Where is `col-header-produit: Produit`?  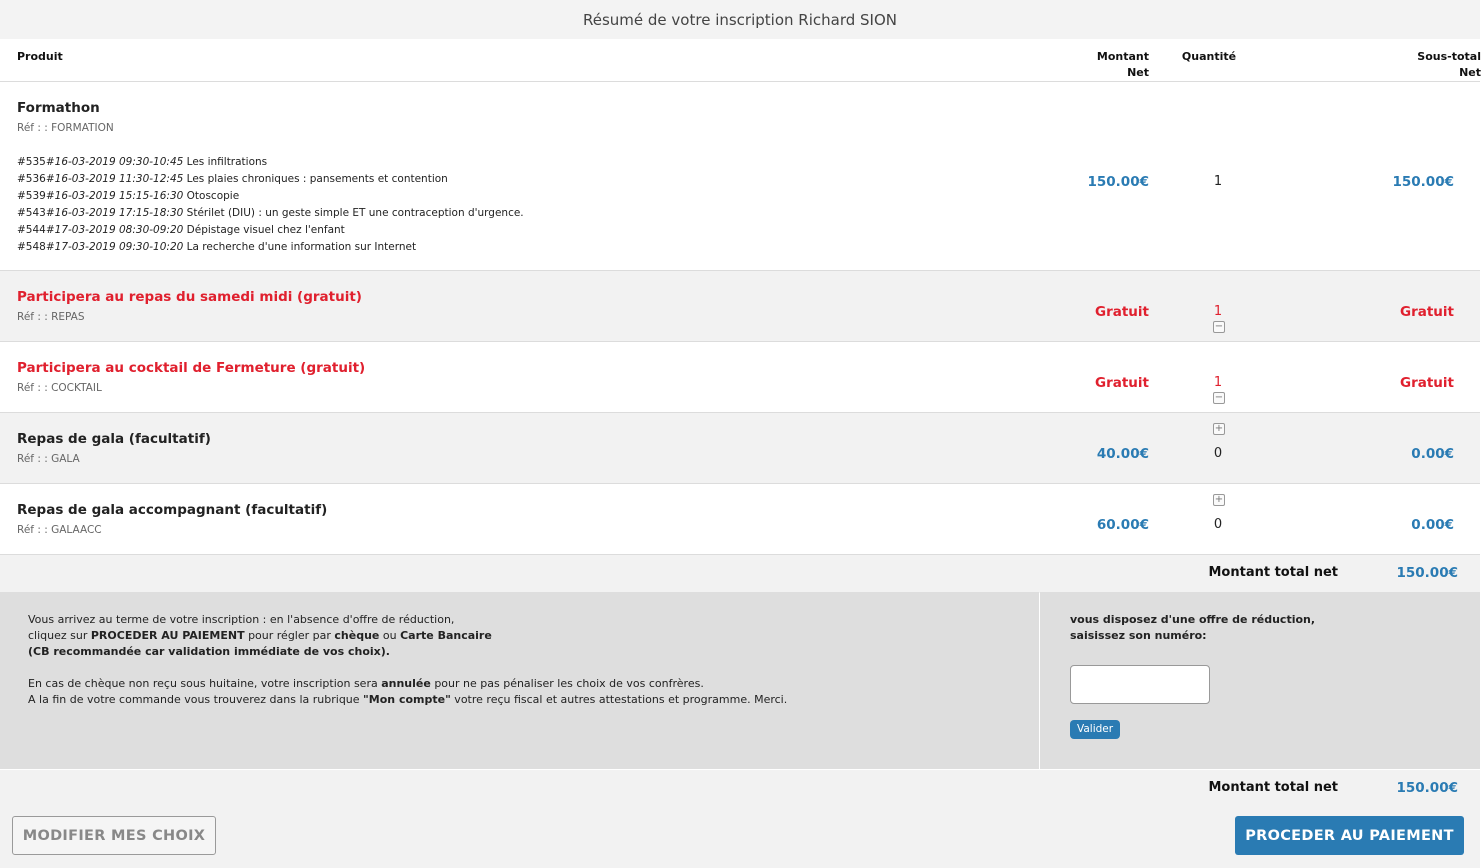
col-header-produit: Produit is located at coordinates (40, 56).